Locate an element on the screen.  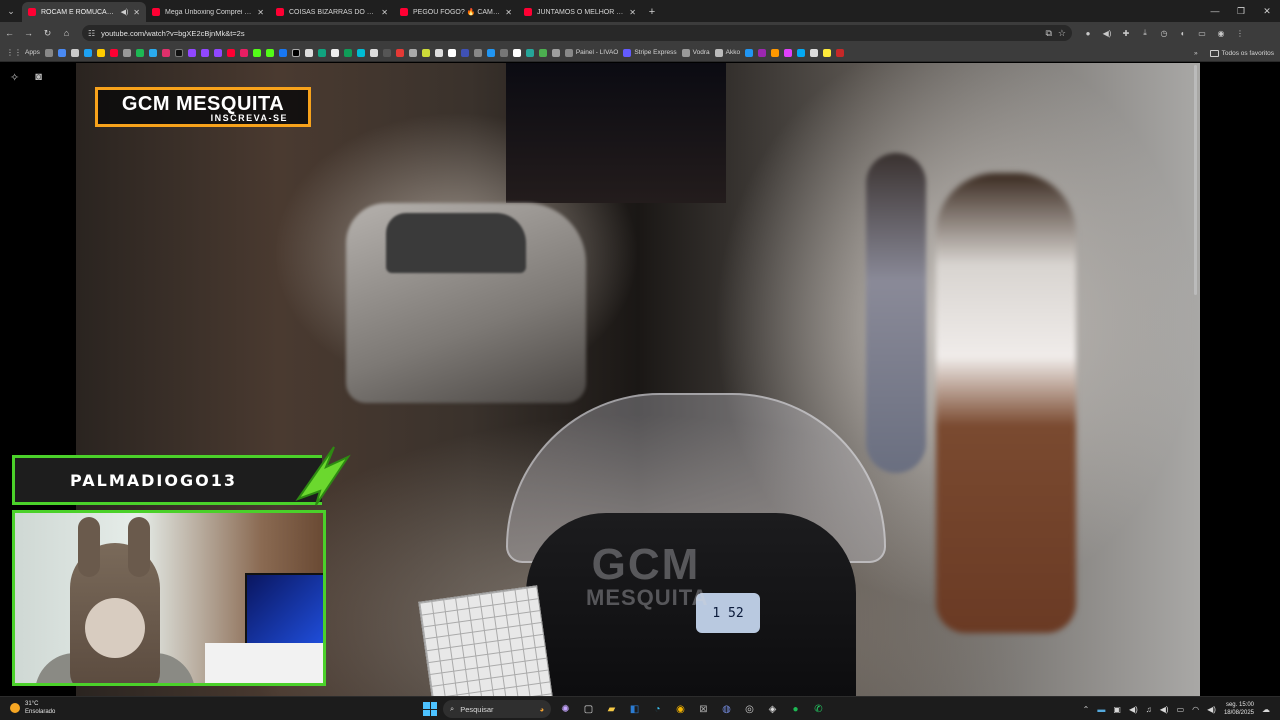
outlook-icon: ◧ is located at coordinates (634, 709).